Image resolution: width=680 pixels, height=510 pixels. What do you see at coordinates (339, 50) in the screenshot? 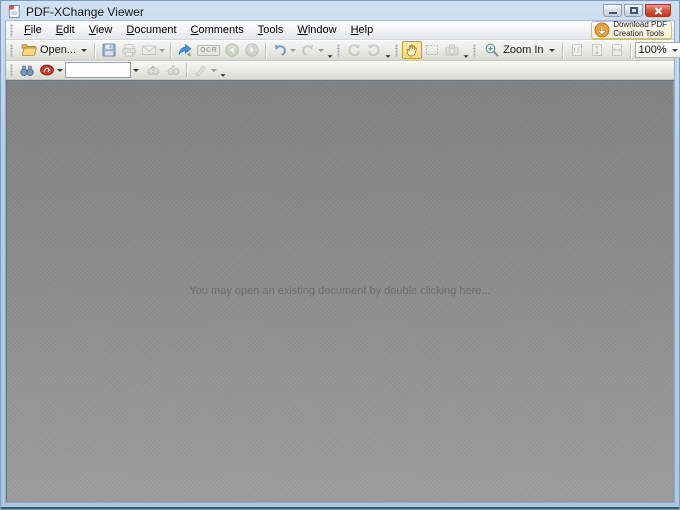
I see `rotate-toolbar-grip` at bounding box center [339, 50].